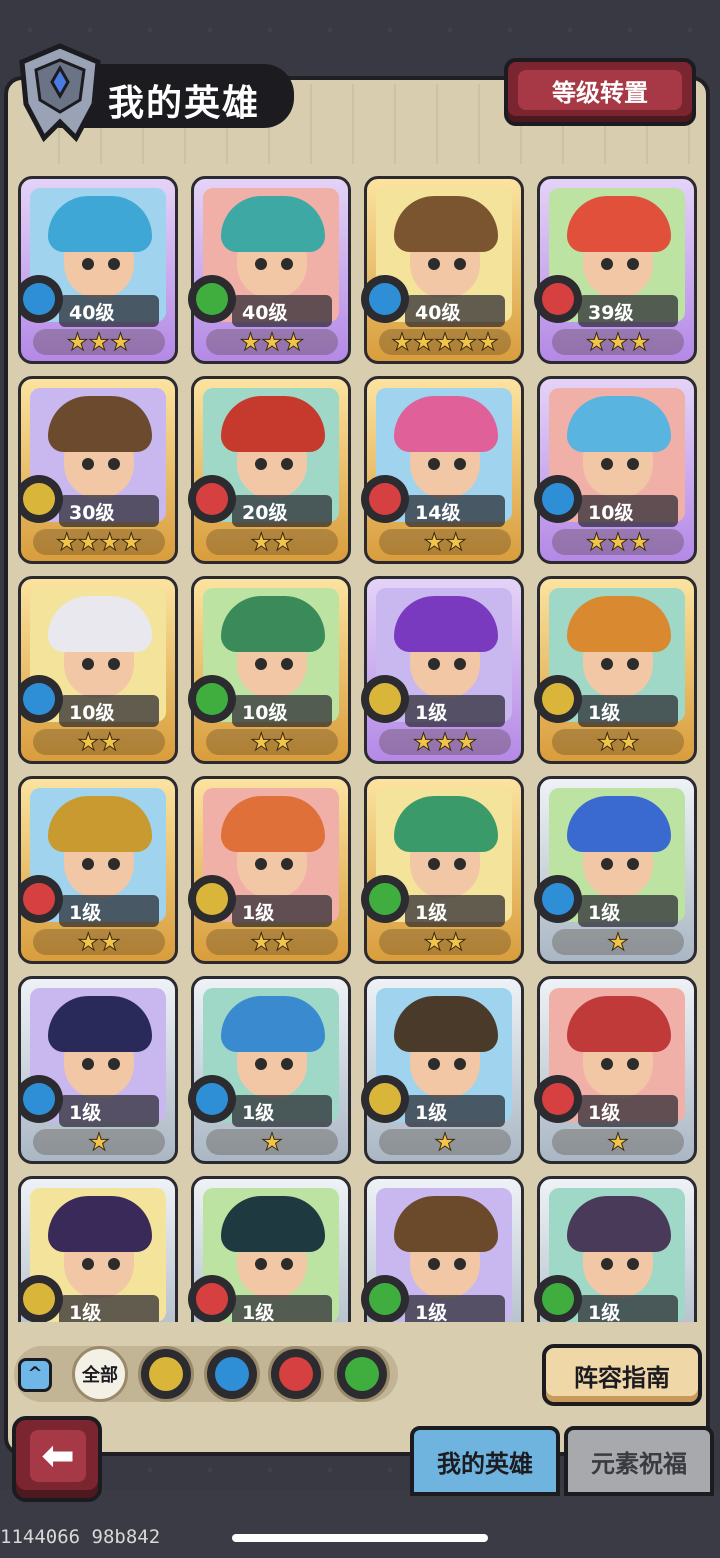  What do you see at coordinates (442, 470) in the screenshot?
I see `hero-card: 14级 ★★` at bounding box center [442, 470].